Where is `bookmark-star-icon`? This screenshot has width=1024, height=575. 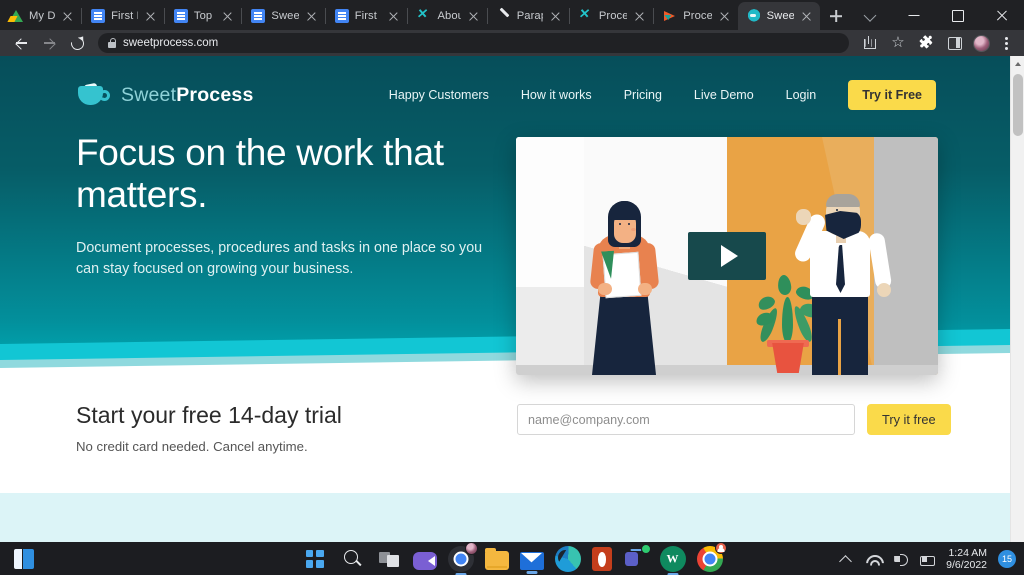
bookmark-star-icon is located at coordinates (898, 43).